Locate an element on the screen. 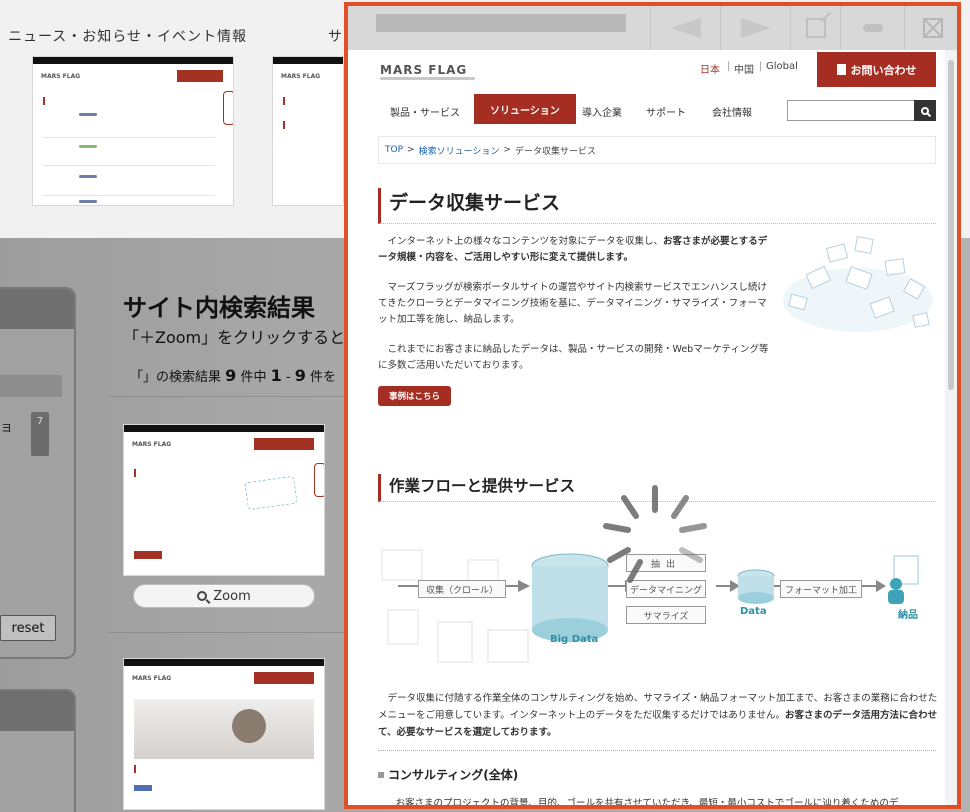  flow-summarize: サマライズ is located at coordinates (666, 615).